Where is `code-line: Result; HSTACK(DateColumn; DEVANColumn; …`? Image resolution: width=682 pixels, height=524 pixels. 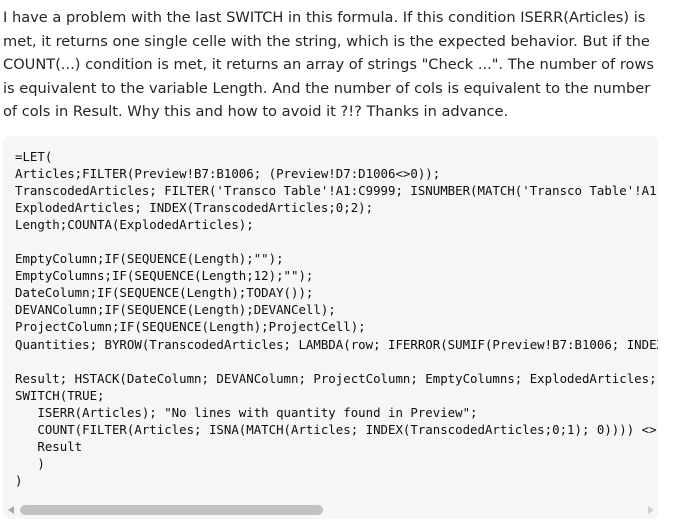 code-line: Result; HSTACK(DateColumn; DEVANColumn; … is located at coordinates (336, 378).